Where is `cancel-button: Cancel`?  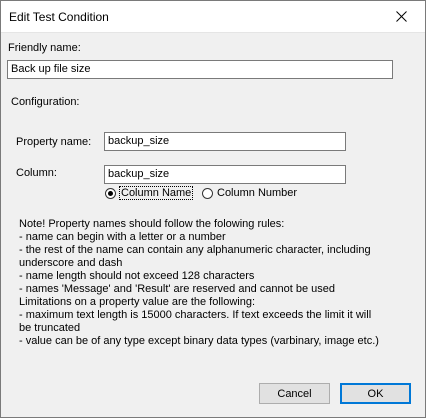
cancel-button: Cancel is located at coordinates (294, 393).